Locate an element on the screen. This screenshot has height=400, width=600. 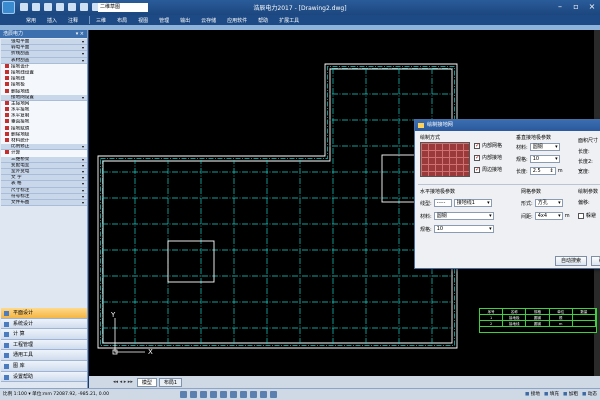
menu-apps: 应用软件 is located at coordinates (237, 20).